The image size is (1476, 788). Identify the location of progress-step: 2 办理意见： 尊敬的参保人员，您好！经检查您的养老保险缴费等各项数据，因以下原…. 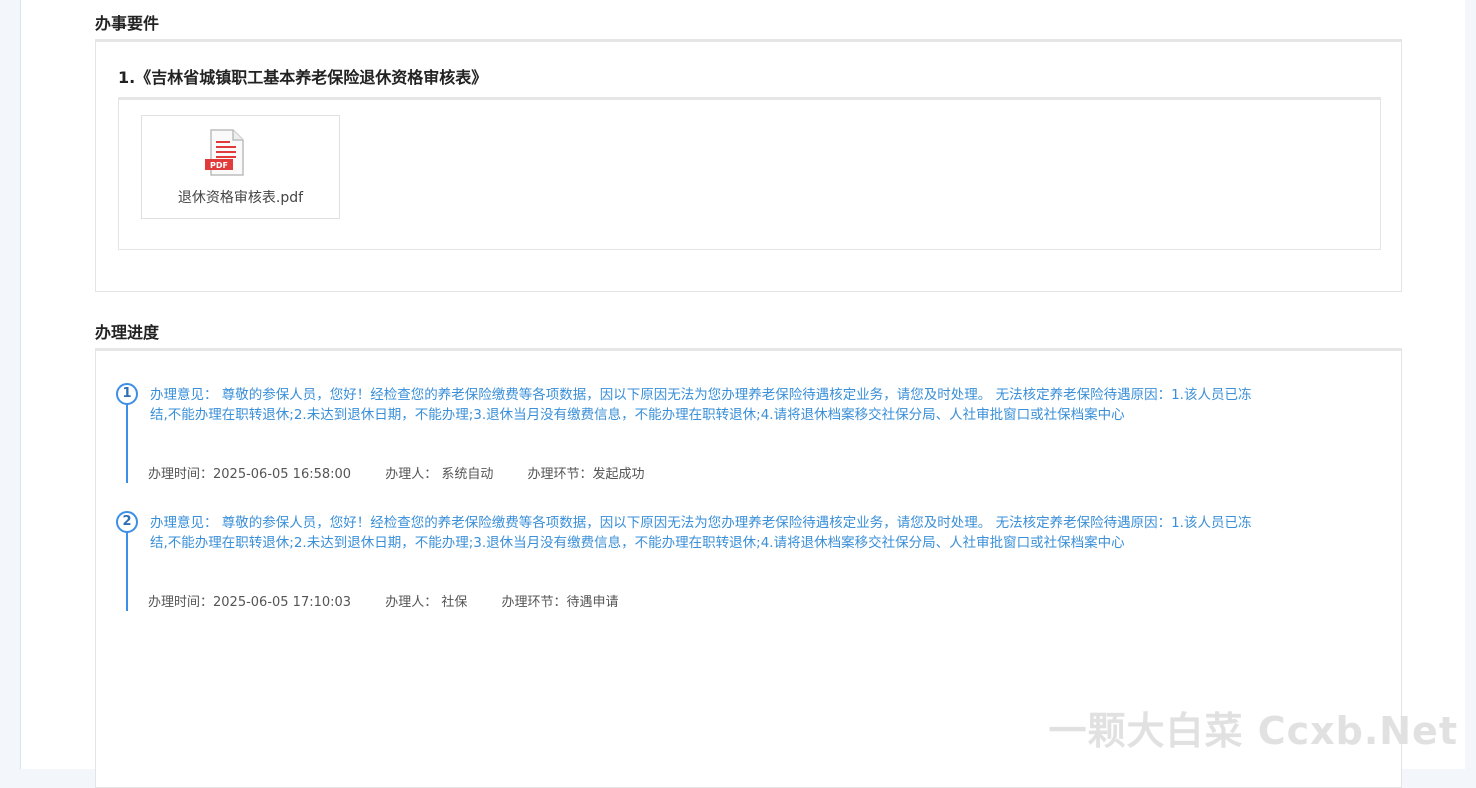
(691, 561).